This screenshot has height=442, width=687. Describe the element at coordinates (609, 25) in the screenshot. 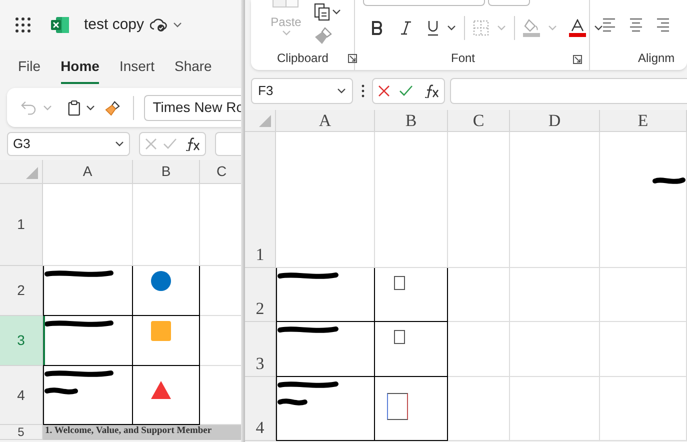

I see `align-left-icon` at that location.